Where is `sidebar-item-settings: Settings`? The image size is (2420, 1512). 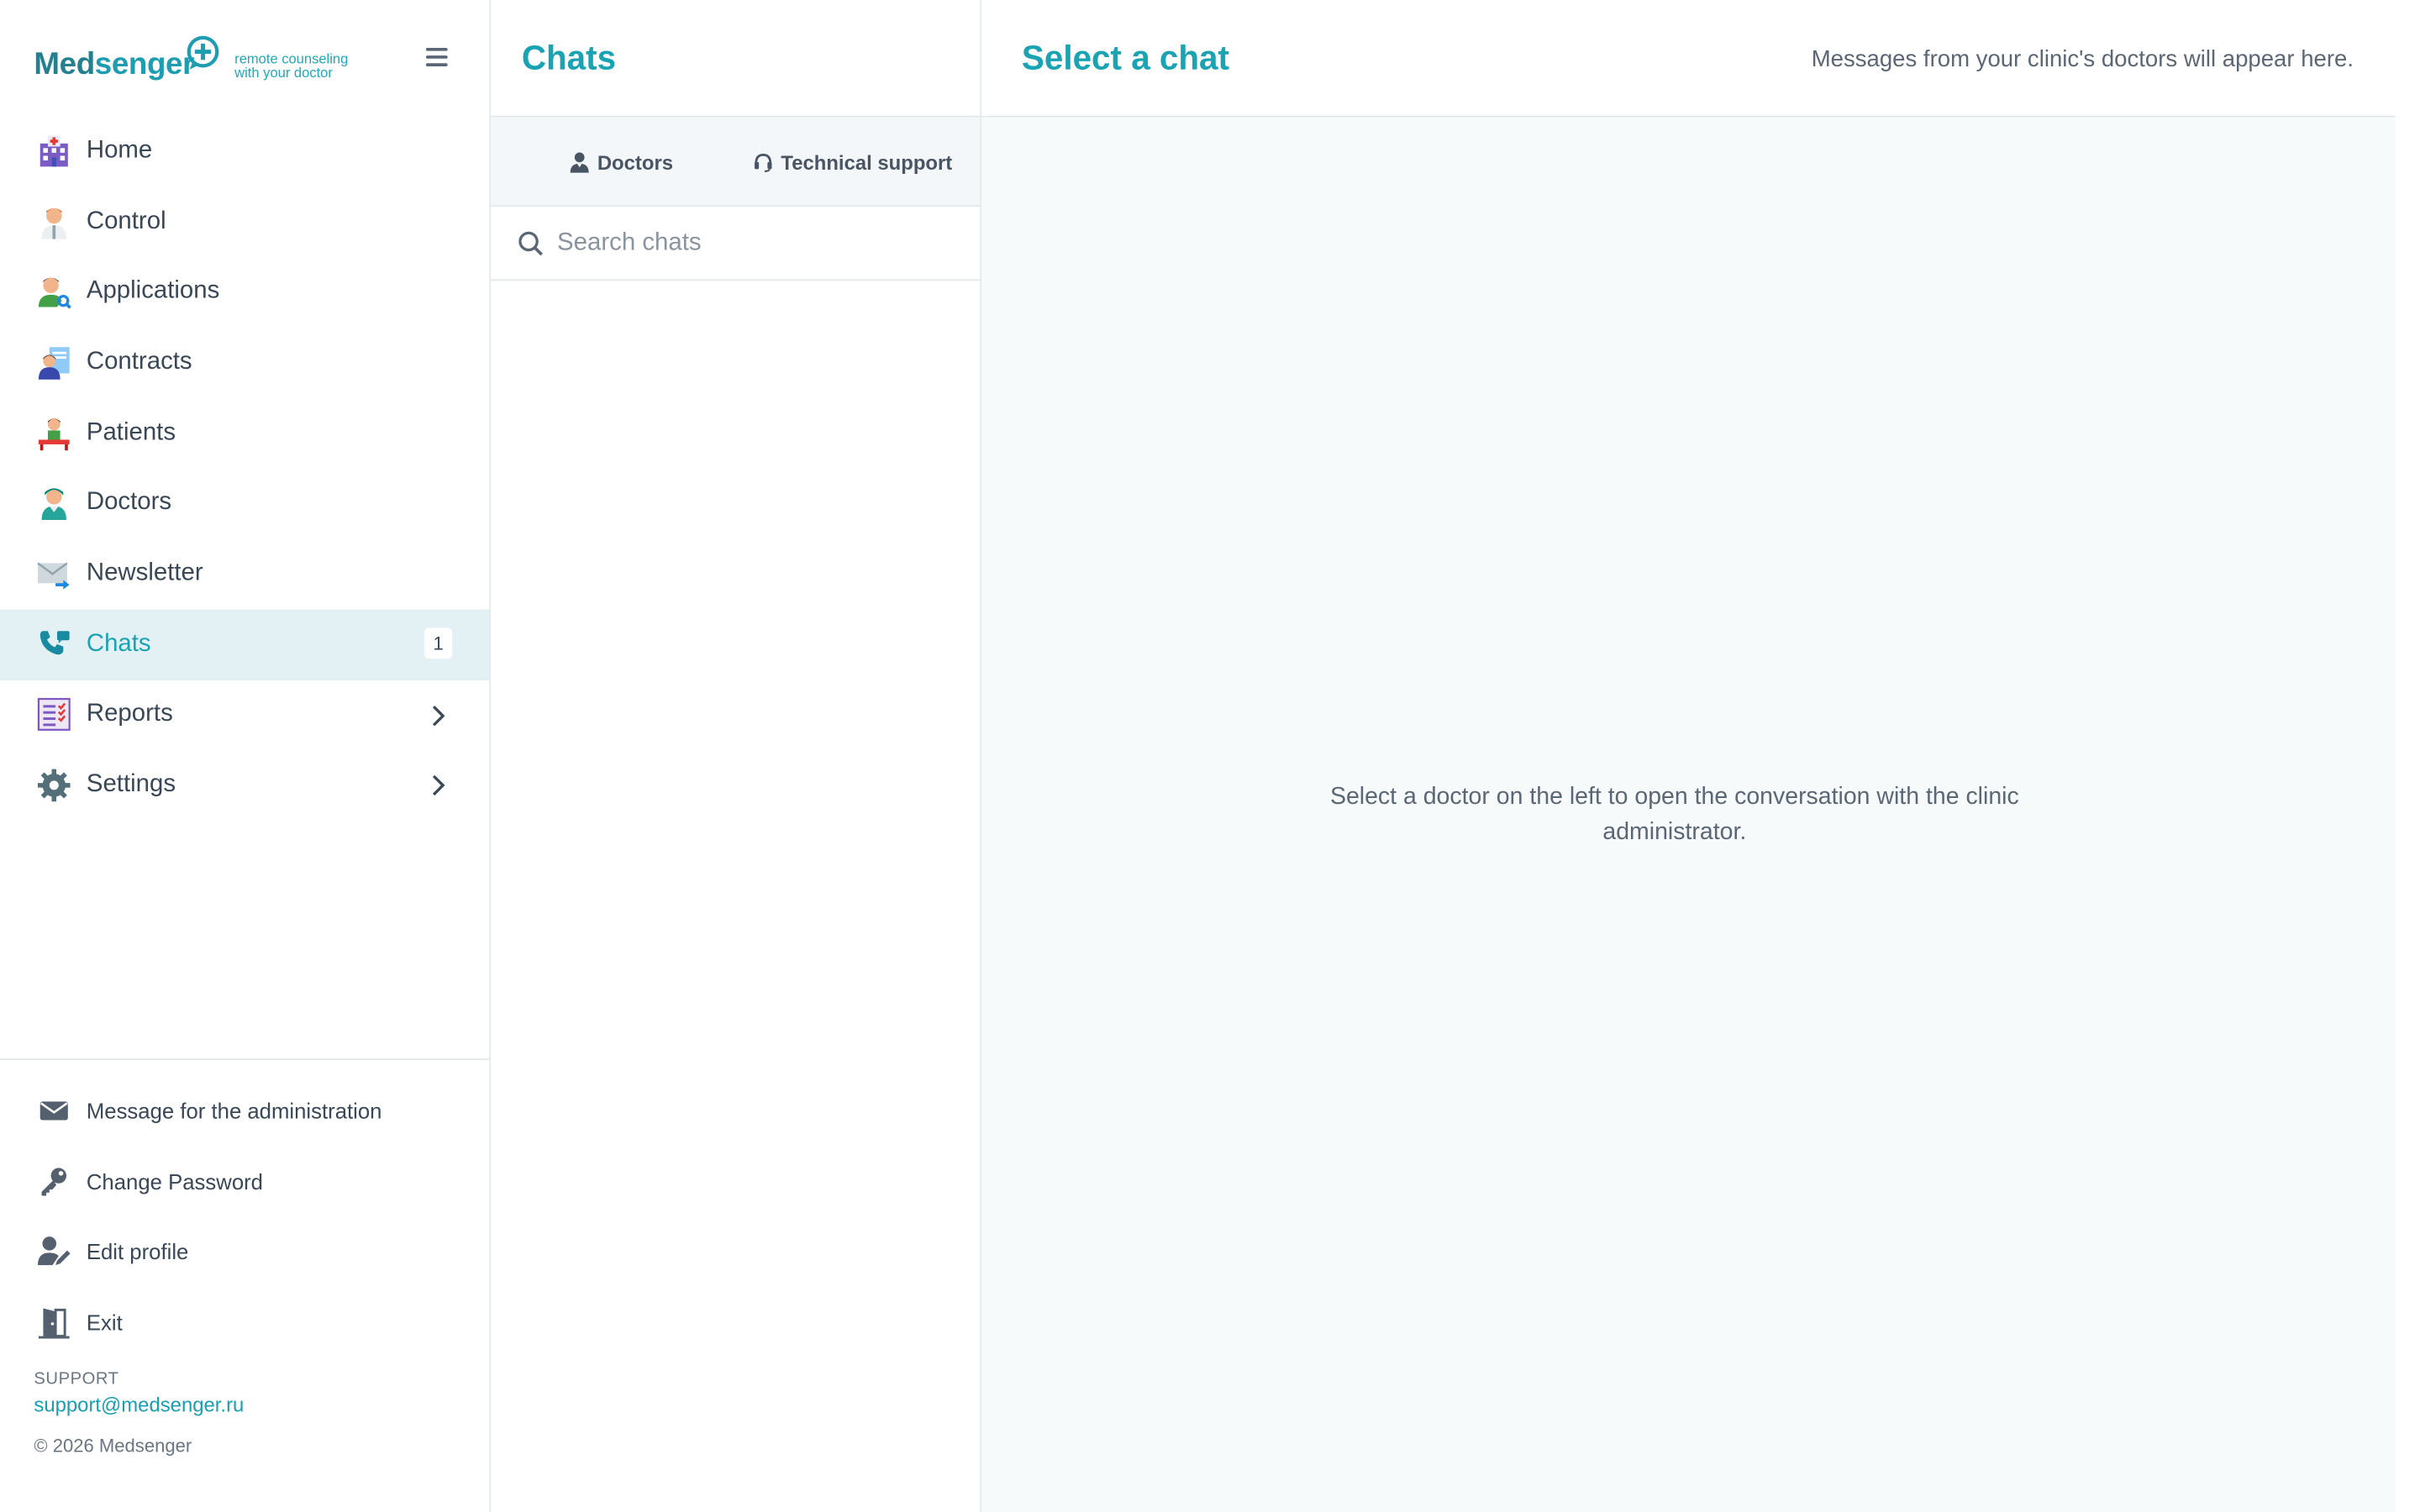
sidebar-item-settings: Settings is located at coordinates (244, 785).